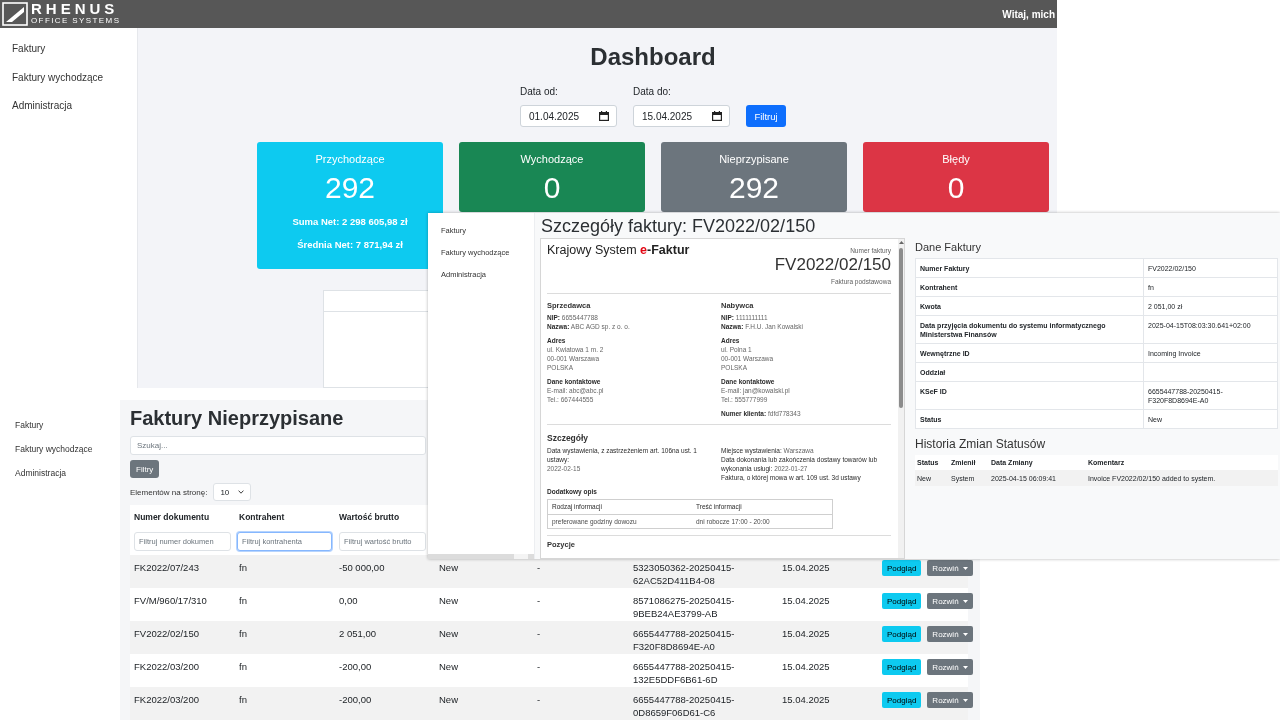 This screenshot has width=1280, height=720. What do you see at coordinates (679, 226) in the screenshot?
I see `page-title: Szczegóły faktury: FV2022/02/150` at bounding box center [679, 226].